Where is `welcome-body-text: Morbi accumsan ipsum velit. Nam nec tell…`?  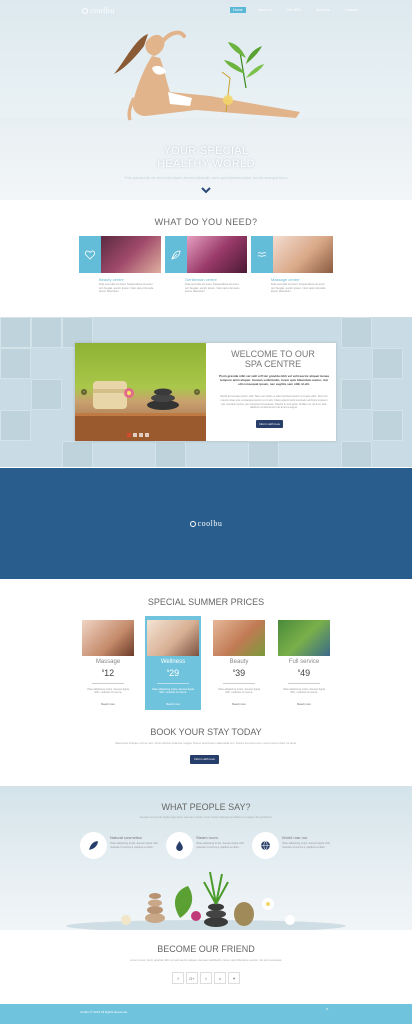
welcome-body-text: Morbi accumsan ipsum velit. Nam nec tell… is located at coordinates (274, 402).